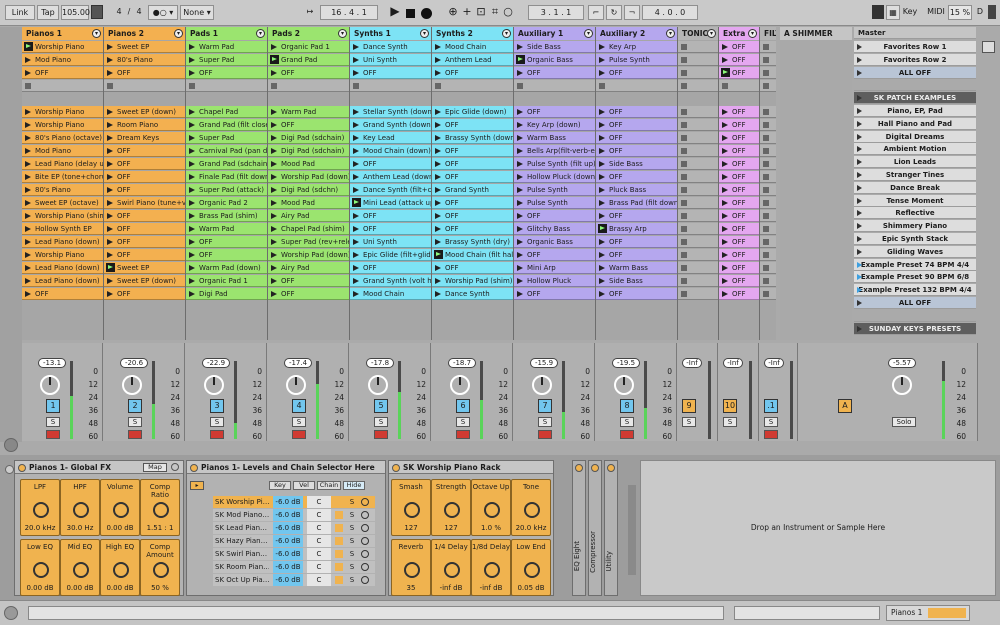 Image resolution: width=1000 pixels, height=625 pixels. Describe the element at coordinates (915, 251) in the screenshot. I see `scene-row: Gliding Waves` at that location.